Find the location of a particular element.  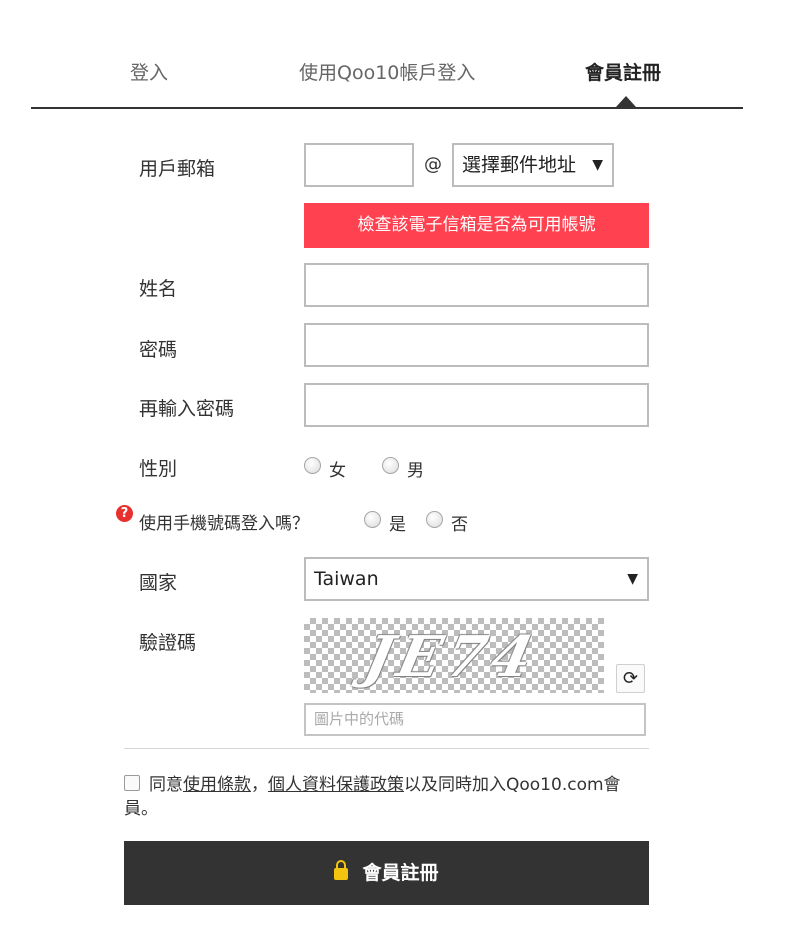

captcha-code: JE74 is located at coordinates (451, 657).